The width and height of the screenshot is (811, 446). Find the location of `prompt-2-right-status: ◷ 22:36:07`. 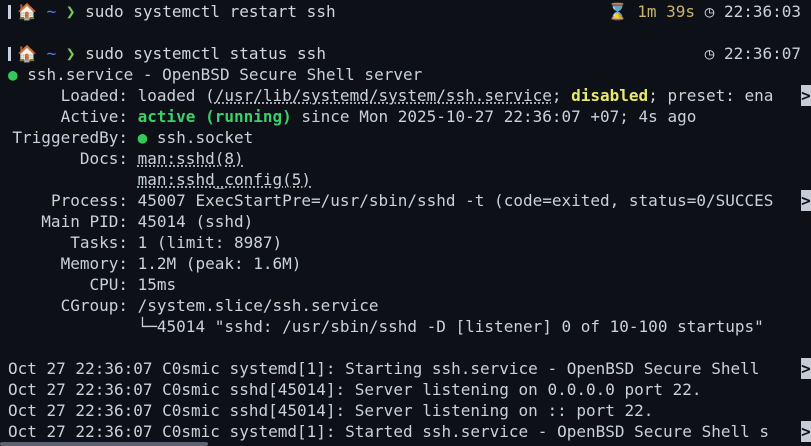

prompt-2-right-status: ◷ 22:36:07 is located at coordinates (753, 53).